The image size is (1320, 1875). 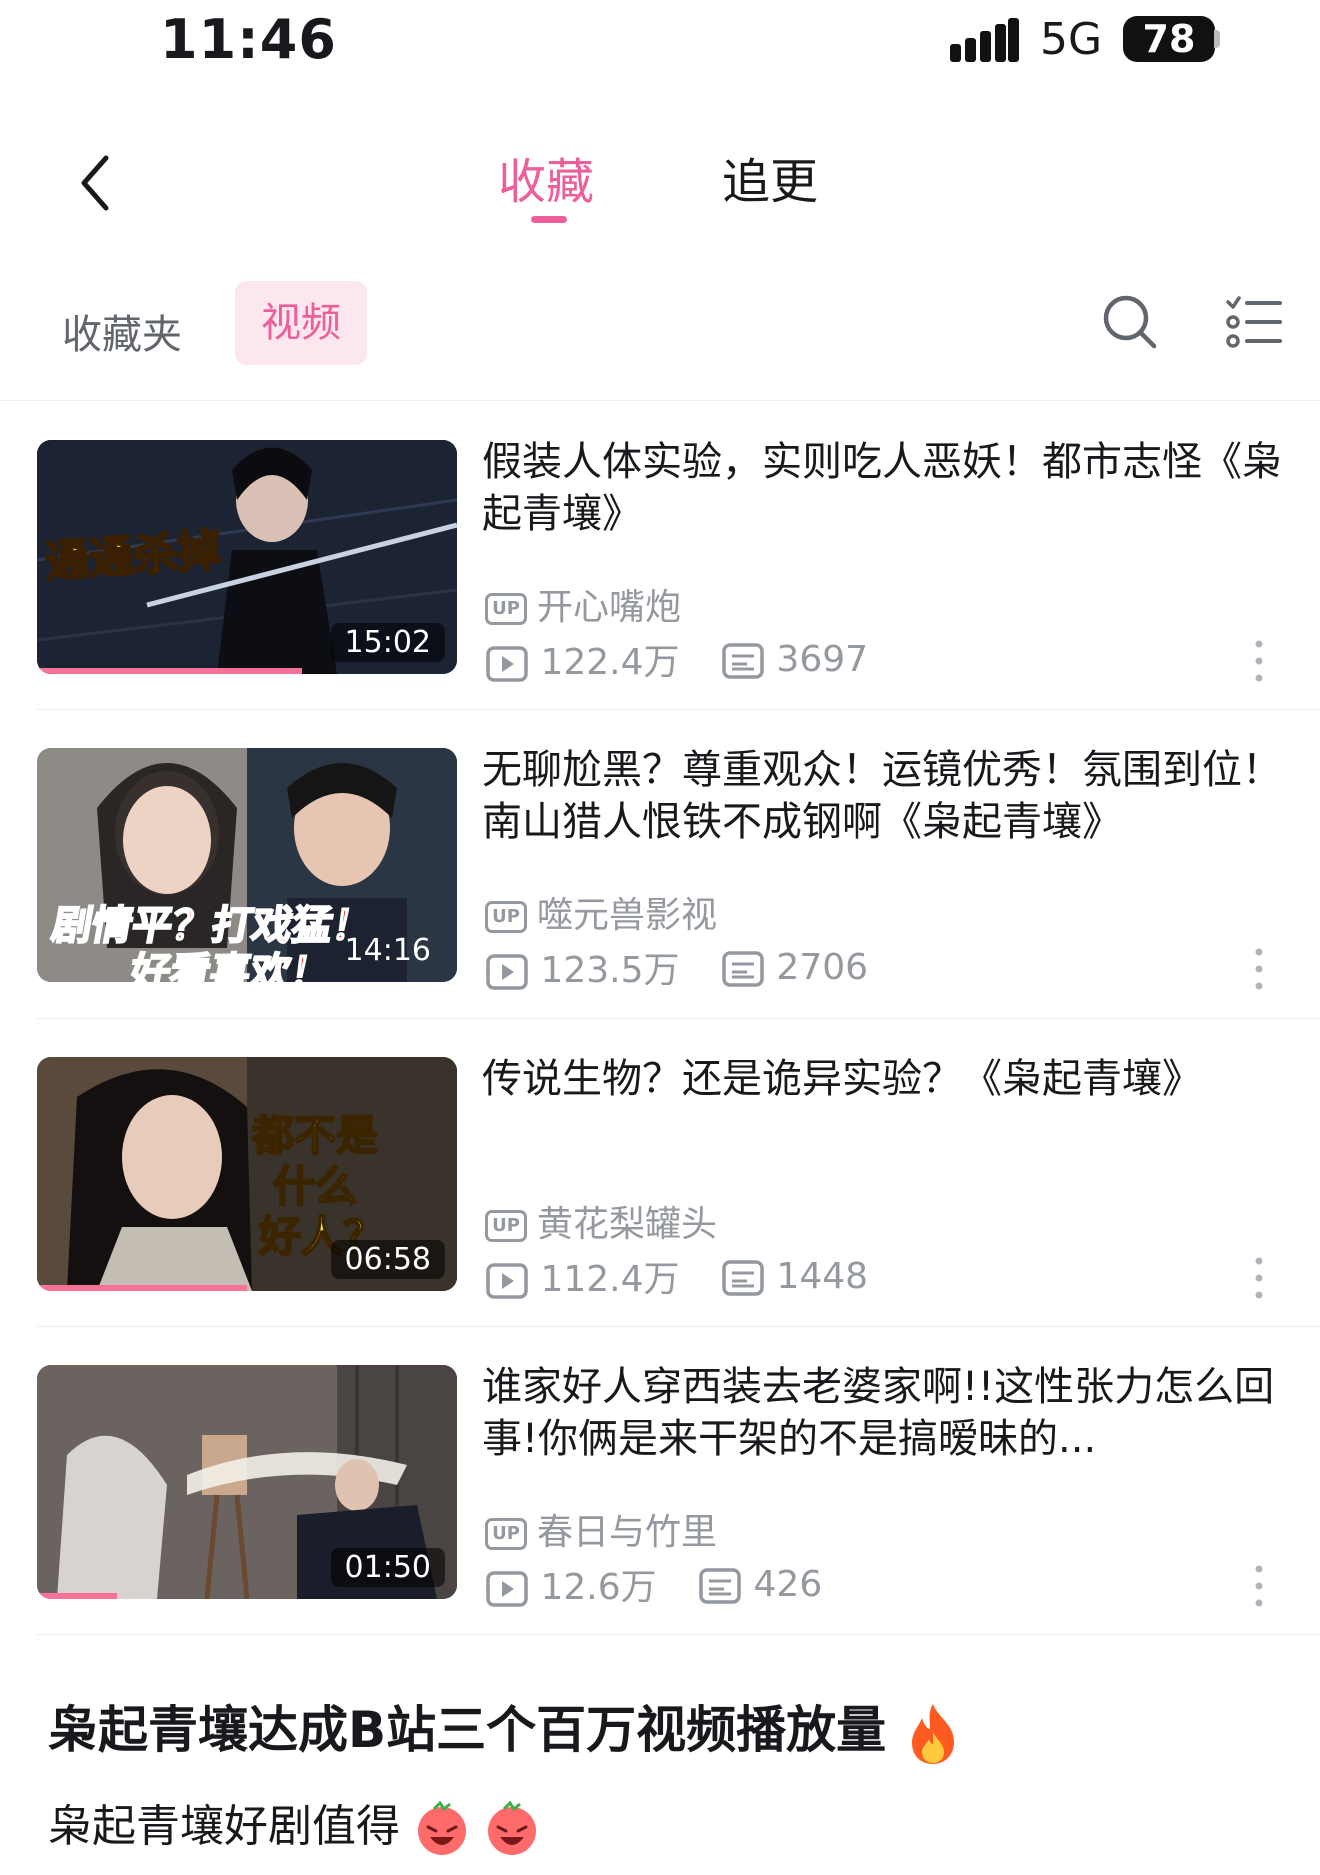 What do you see at coordinates (770, 177) in the screenshot?
I see `tab-following: 追更` at bounding box center [770, 177].